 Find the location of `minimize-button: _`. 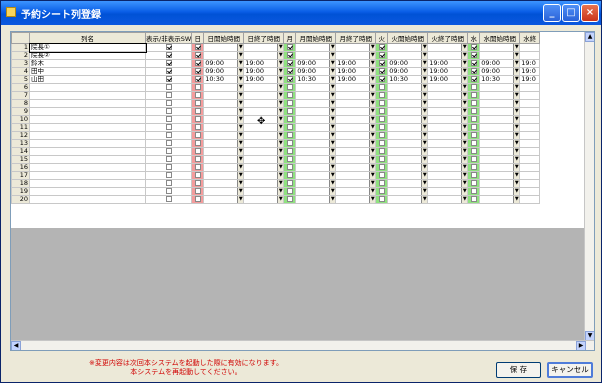

minimize-button: _ is located at coordinates (552, 13).